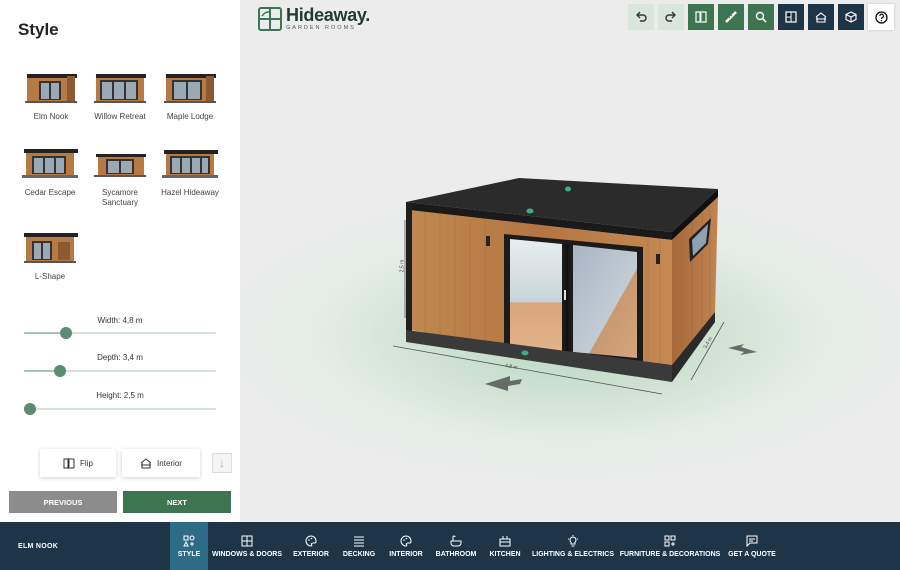 Image resolution: width=900 pixels, height=570 pixels. What do you see at coordinates (488, 241) in the screenshot?
I see `wall-light-left` at bounding box center [488, 241].